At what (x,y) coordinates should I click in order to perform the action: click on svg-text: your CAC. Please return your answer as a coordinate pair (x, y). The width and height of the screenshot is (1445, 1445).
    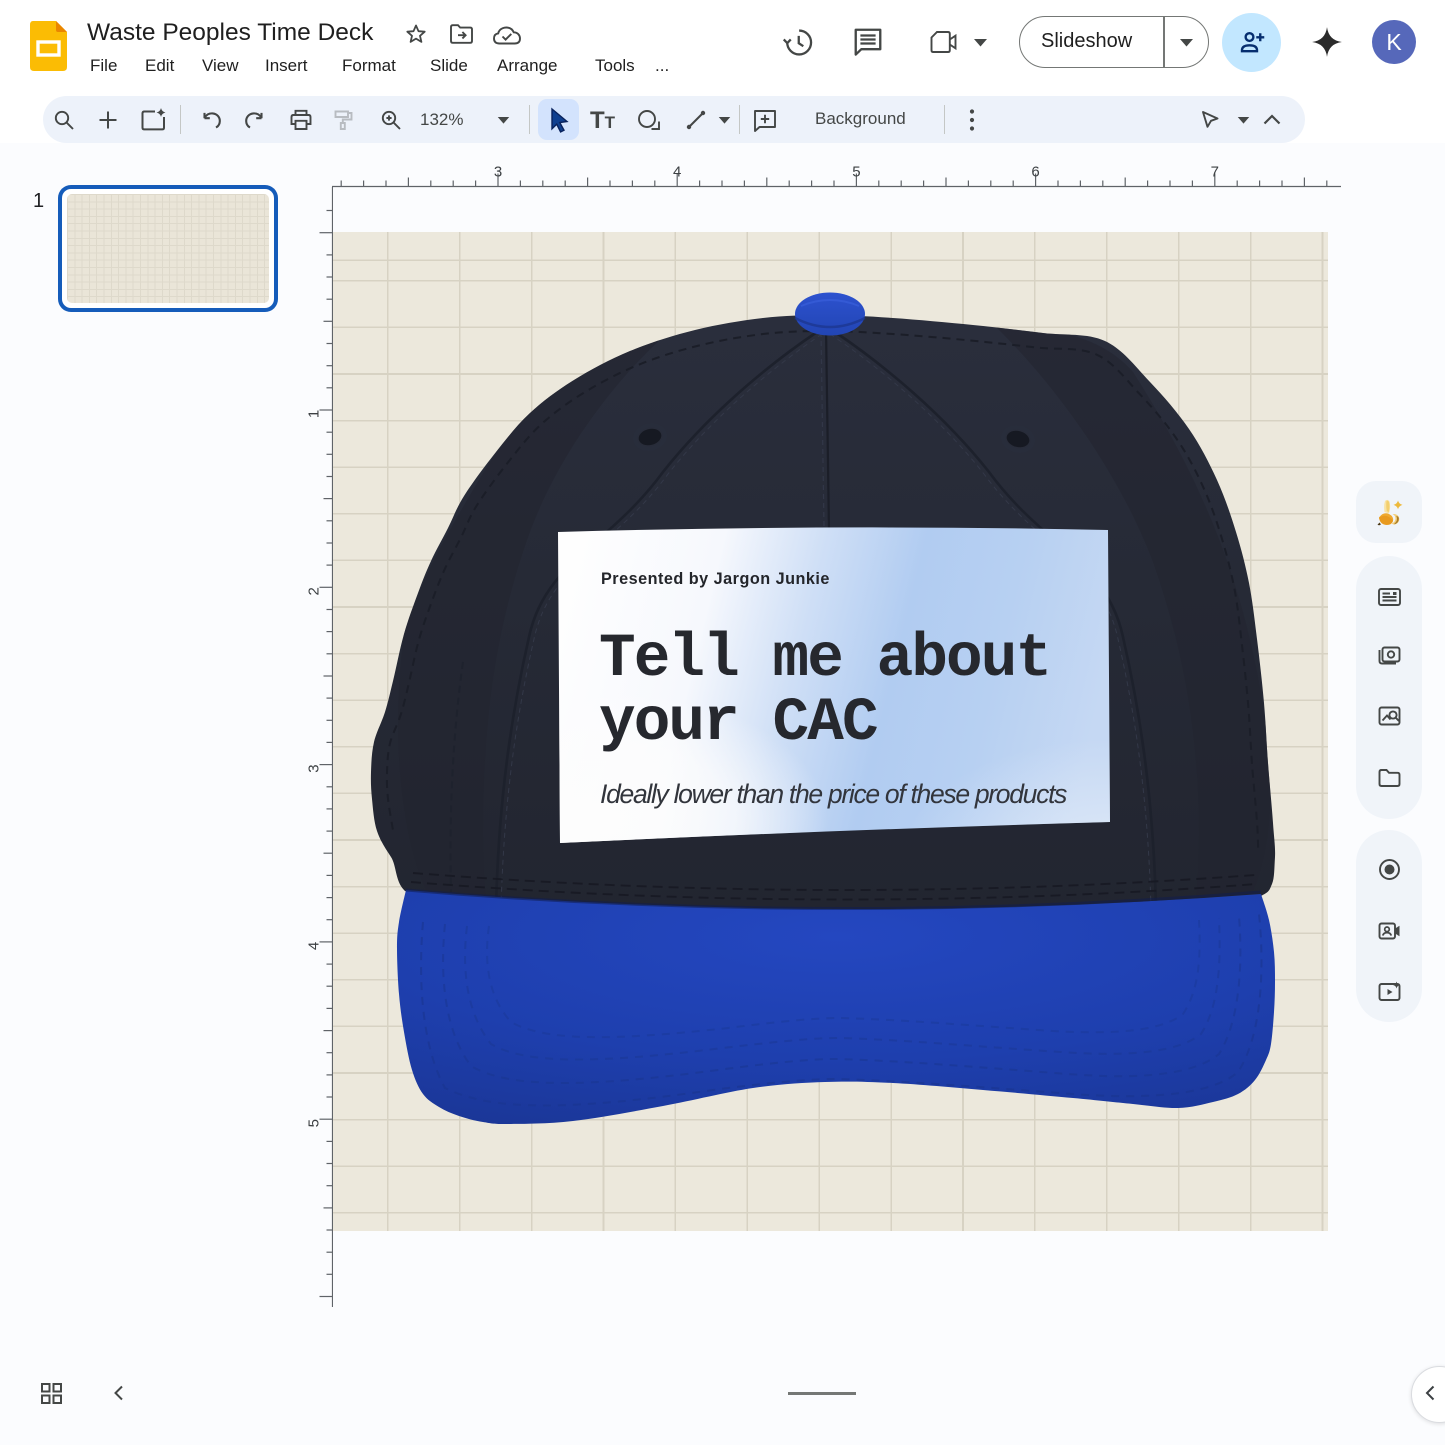
    Looking at the image, I should click on (738, 723).